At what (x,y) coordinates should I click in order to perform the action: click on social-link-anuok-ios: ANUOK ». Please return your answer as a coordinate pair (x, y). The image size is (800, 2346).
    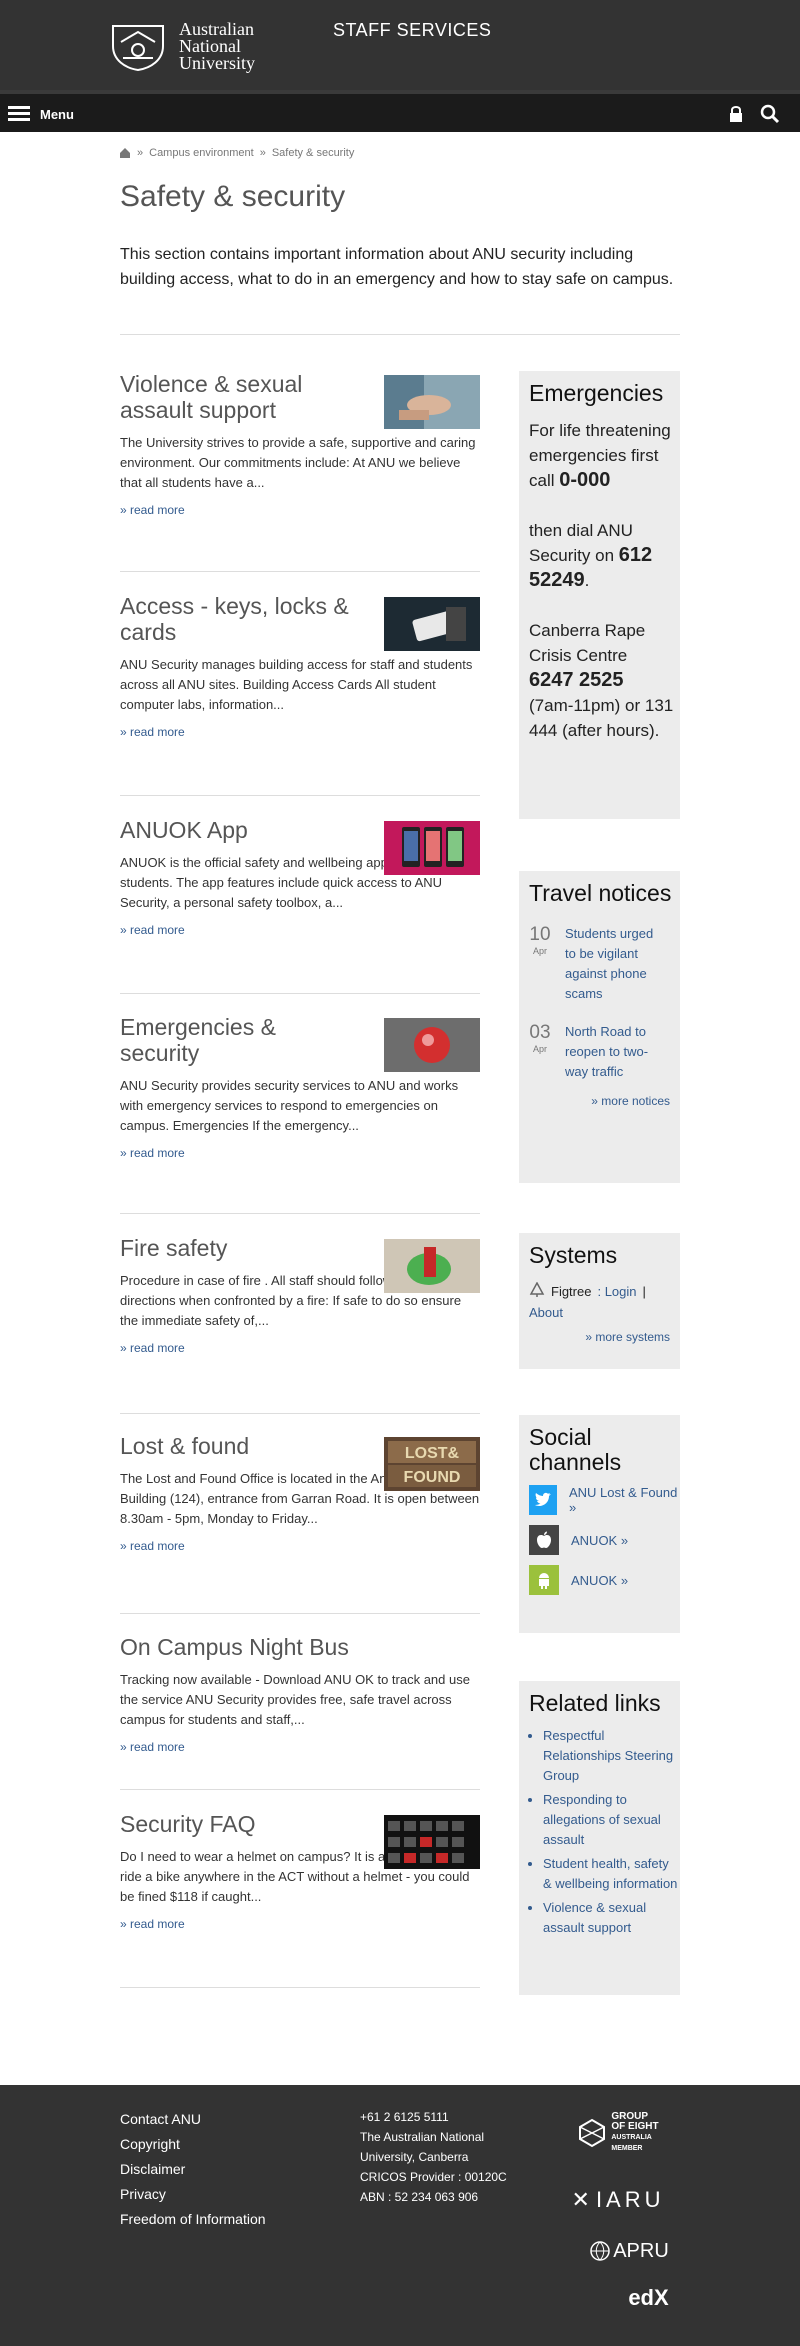
    Looking at the image, I should click on (599, 1540).